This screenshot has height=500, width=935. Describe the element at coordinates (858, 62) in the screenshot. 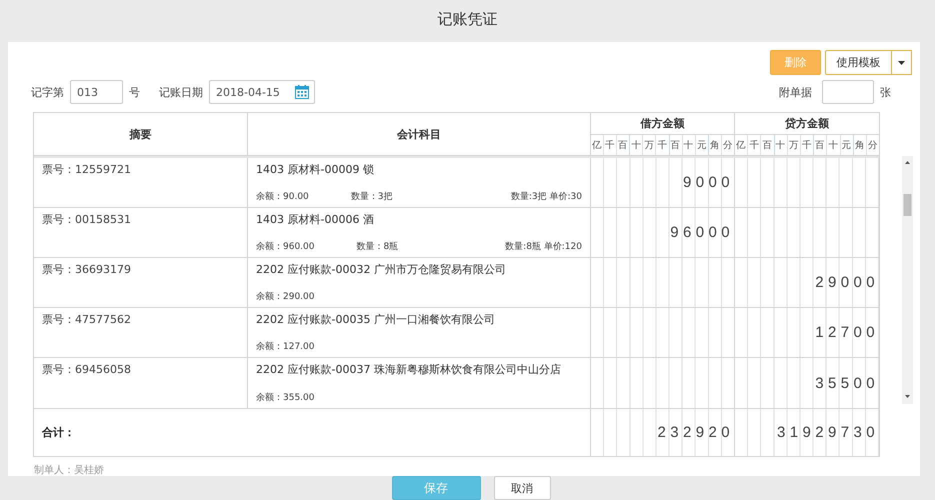

I see `template-button: 使用模板` at that location.